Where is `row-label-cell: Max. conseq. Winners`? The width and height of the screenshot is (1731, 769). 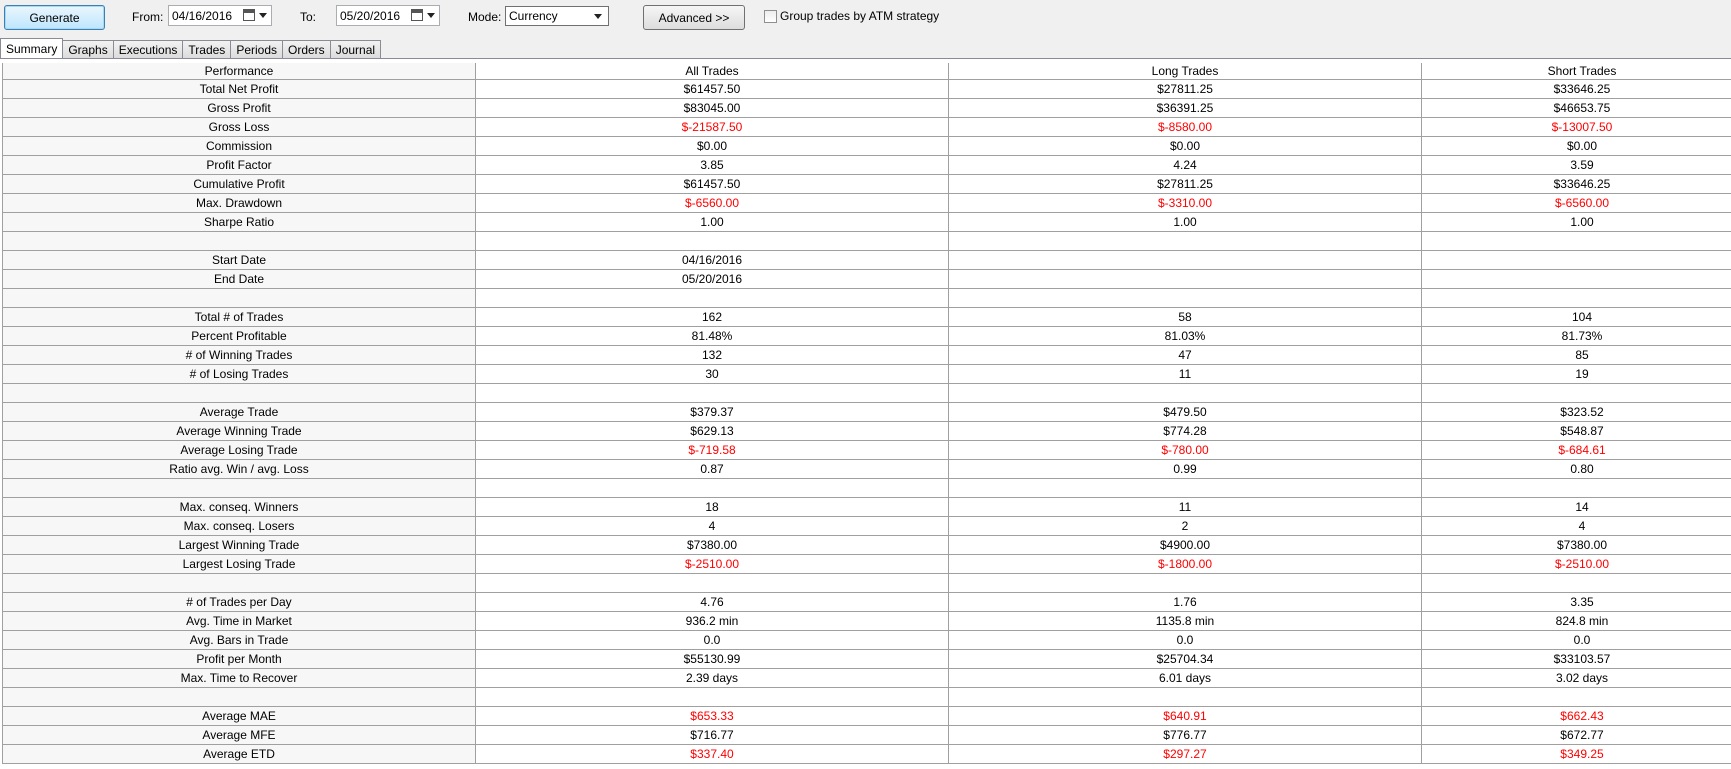 row-label-cell: Max. conseq. Winners is located at coordinates (239, 506).